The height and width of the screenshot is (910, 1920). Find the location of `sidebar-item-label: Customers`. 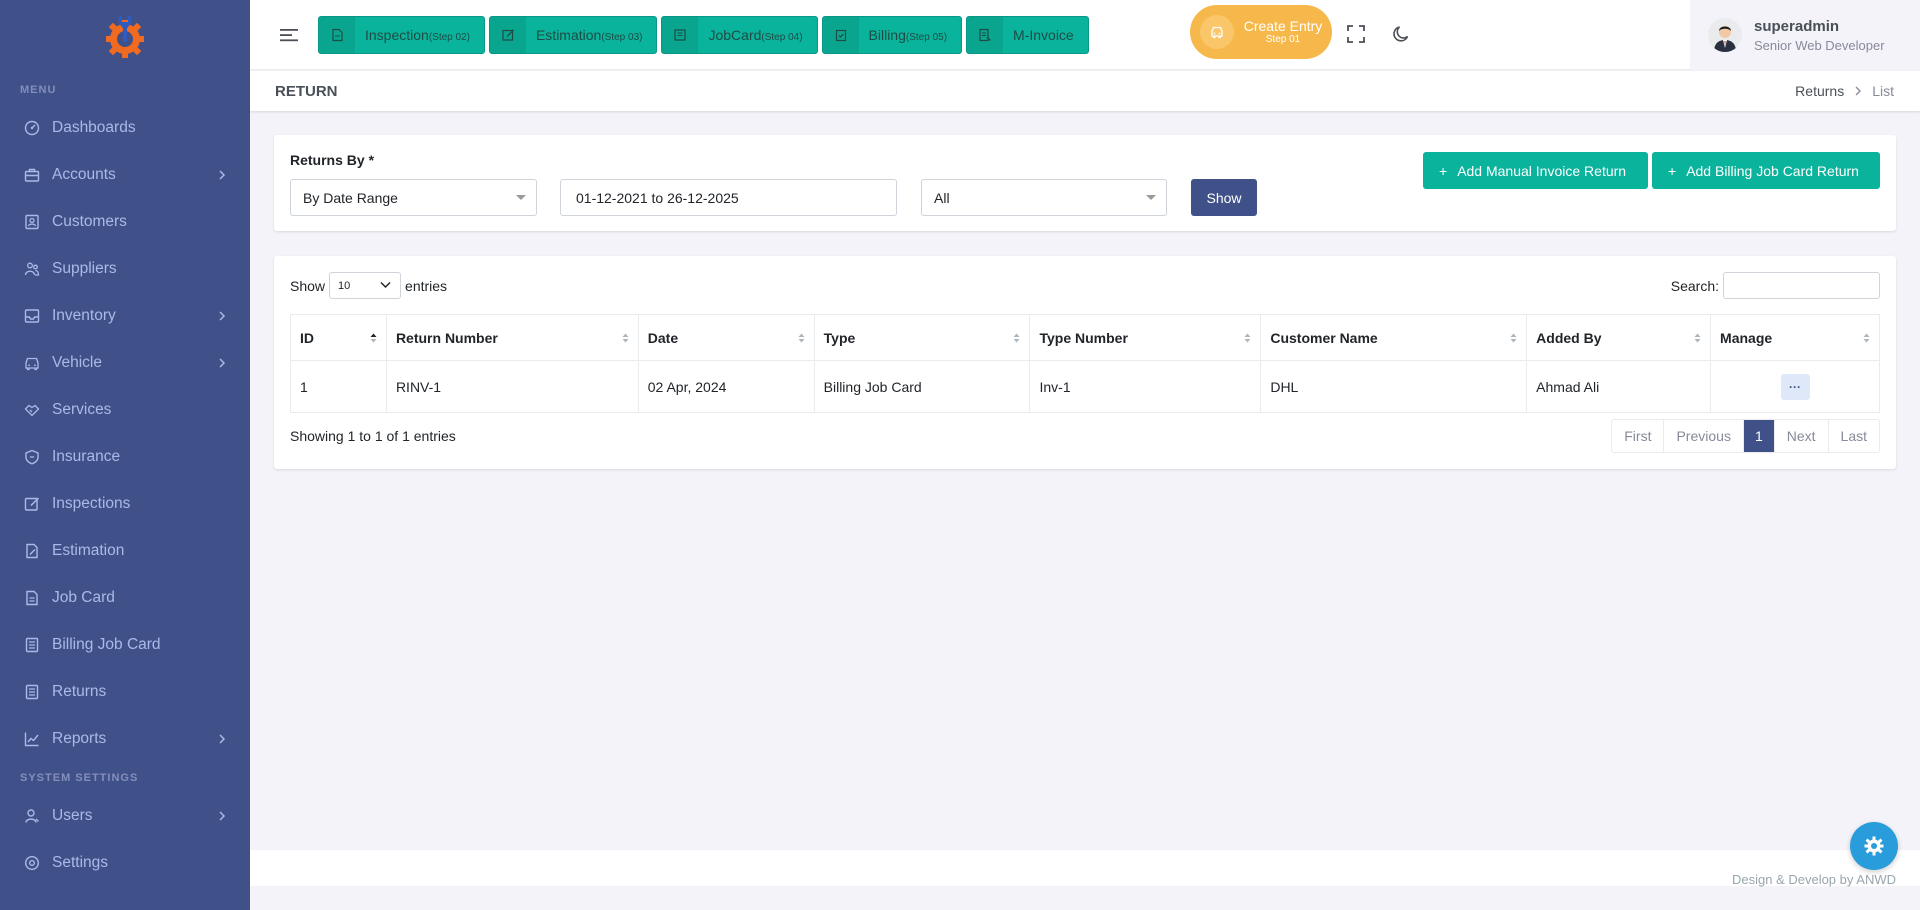

sidebar-item-label: Customers is located at coordinates (89, 221).